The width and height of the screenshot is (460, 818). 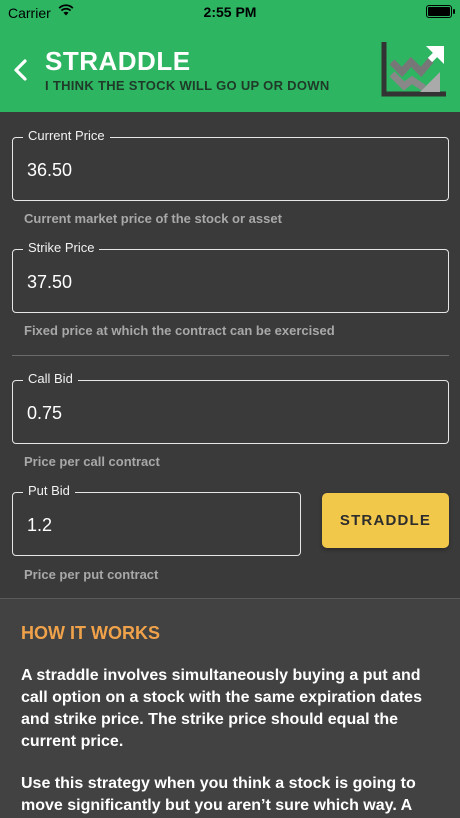 I want to click on how-it-works-title: HOW IT WORKS, so click(x=90, y=633).